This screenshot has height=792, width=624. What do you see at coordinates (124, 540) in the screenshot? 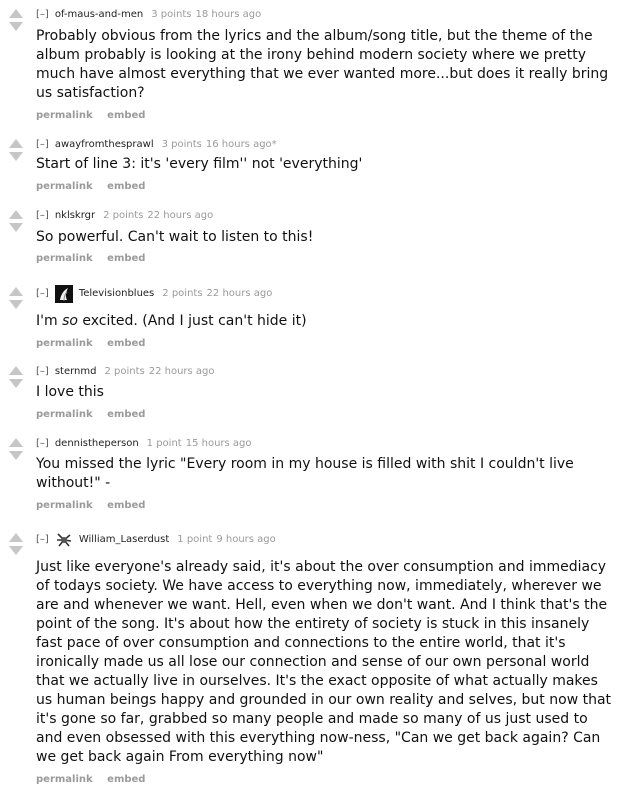
I see `comment-author: William_Laserdust` at bounding box center [124, 540].